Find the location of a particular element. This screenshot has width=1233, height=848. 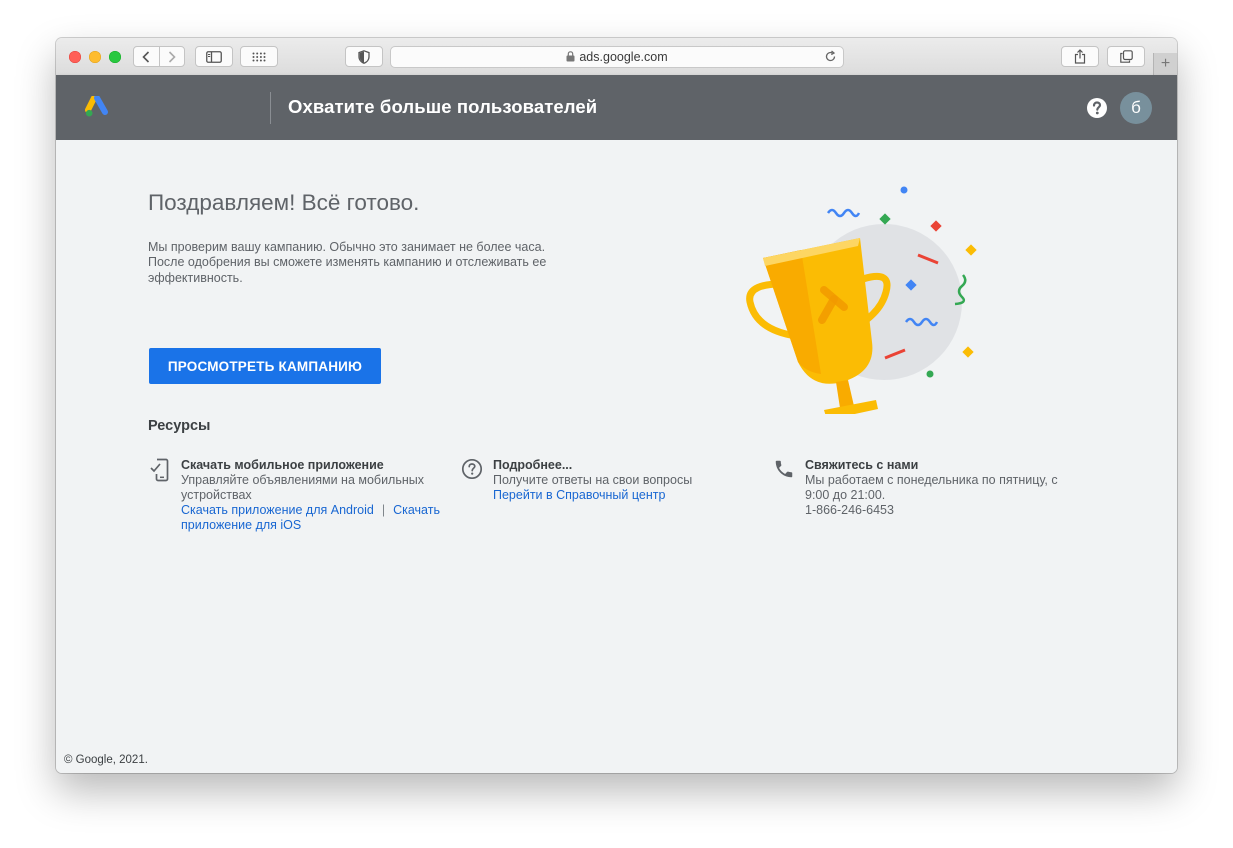

resource-title: Свяжитесь с нами is located at coordinates (862, 465).